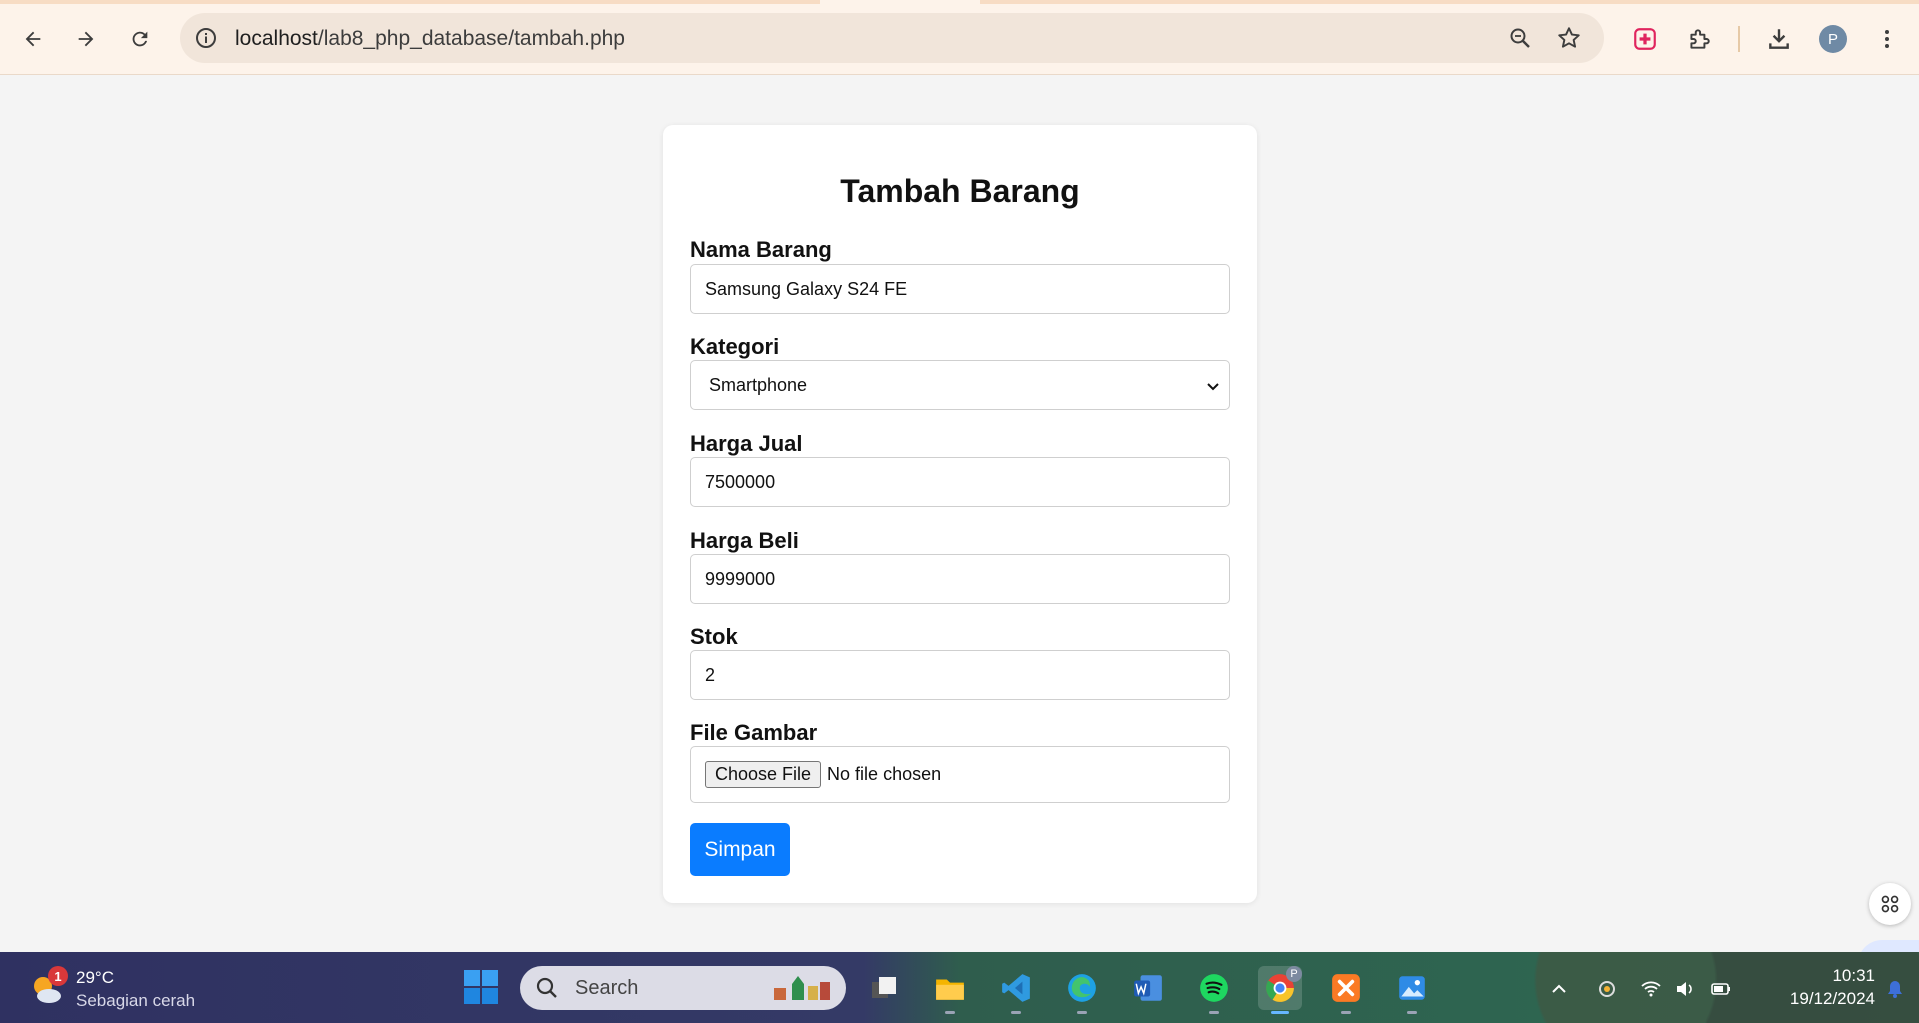 This screenshot has width=1919, height=1023. Describe the element at coordinates (1685, 989) in the screenshot. I see `volume-icon` at that location.